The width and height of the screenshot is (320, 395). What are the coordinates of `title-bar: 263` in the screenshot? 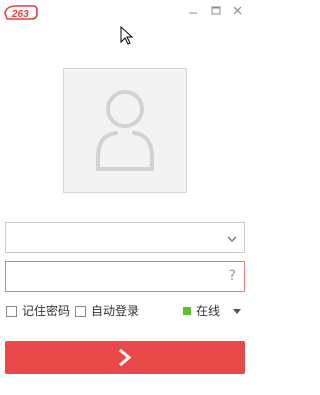 It's located at (125, 13).